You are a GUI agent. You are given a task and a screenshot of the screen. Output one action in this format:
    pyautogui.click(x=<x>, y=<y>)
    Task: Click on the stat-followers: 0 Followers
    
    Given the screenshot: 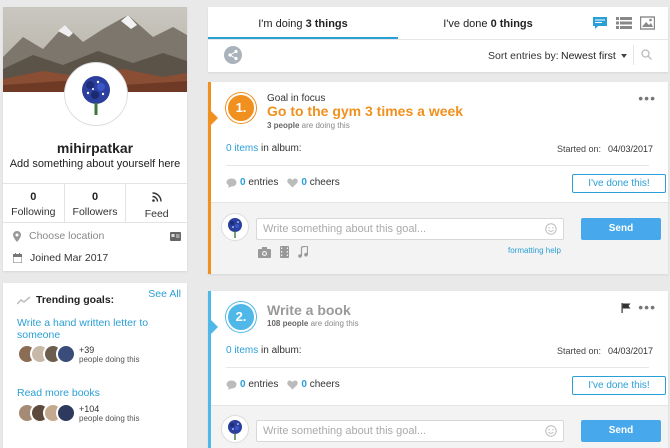 What is the action you would take?
    pyautogui.click(x=94, y=203)
    